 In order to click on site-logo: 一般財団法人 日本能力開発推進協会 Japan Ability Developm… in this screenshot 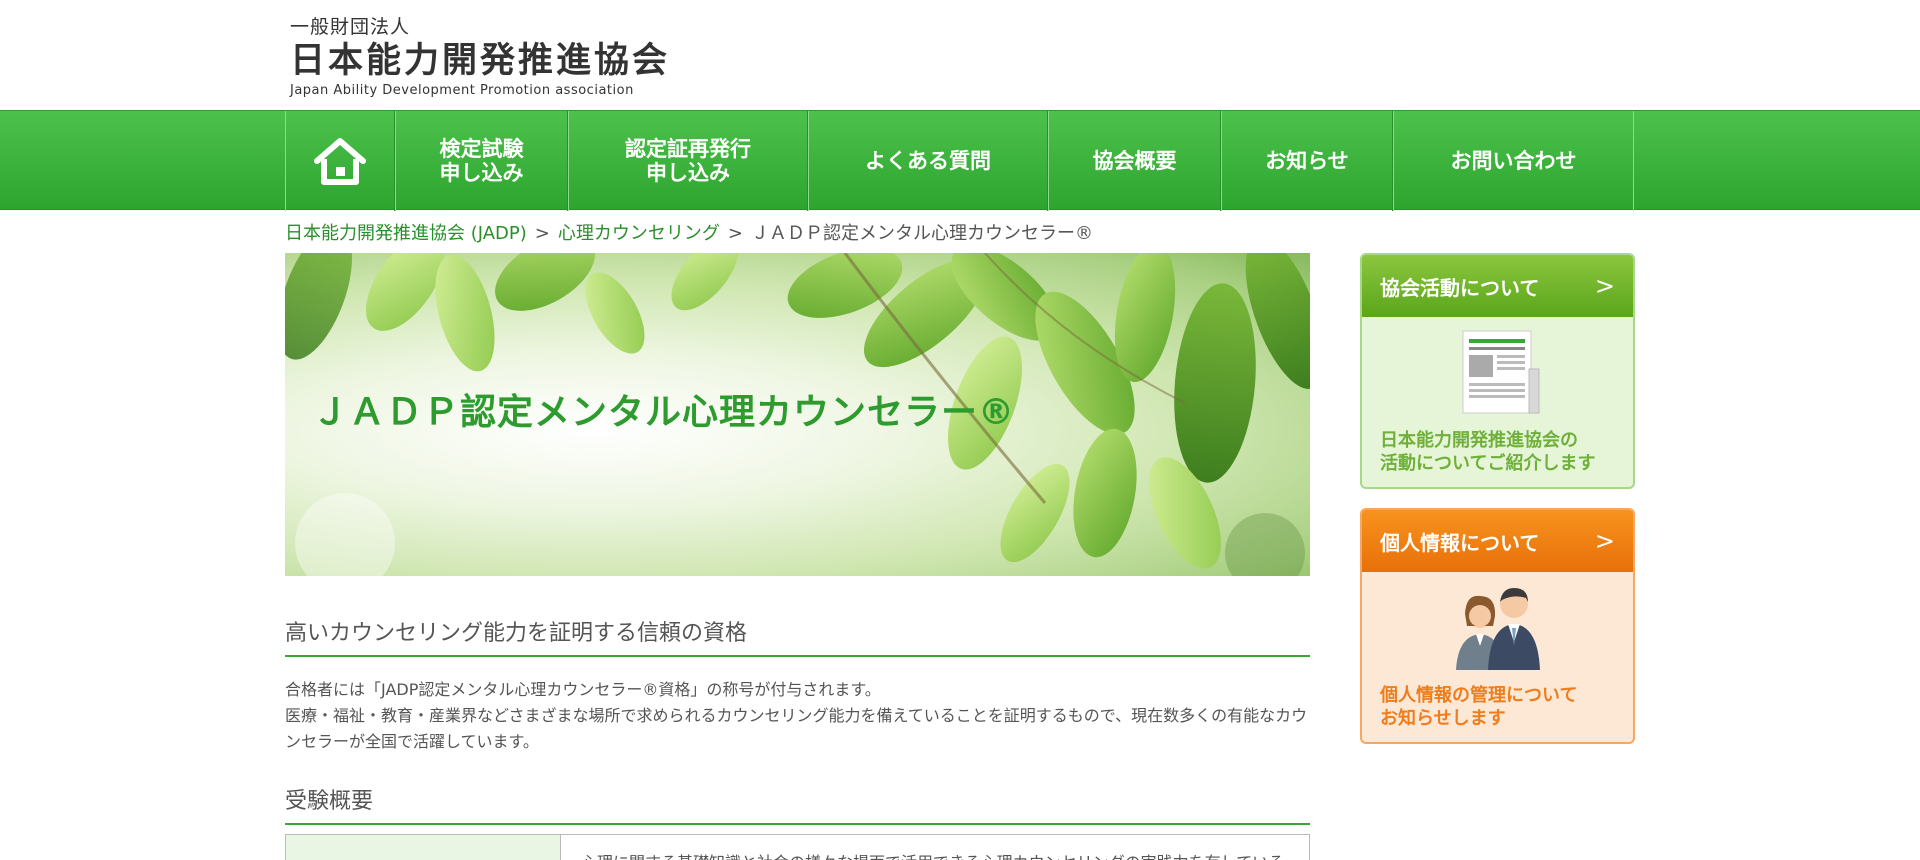, I will do `click(480, 55)`.